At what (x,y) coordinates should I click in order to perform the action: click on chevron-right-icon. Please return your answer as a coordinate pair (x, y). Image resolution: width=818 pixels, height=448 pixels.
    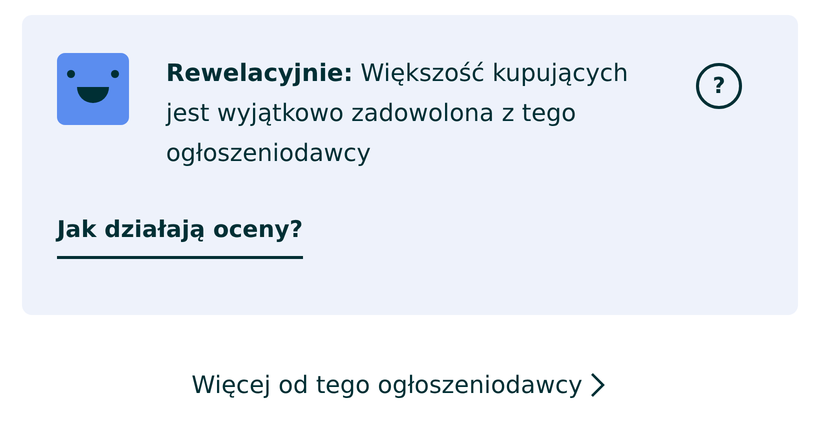
    Looking at the image, I should click on (598, 385).